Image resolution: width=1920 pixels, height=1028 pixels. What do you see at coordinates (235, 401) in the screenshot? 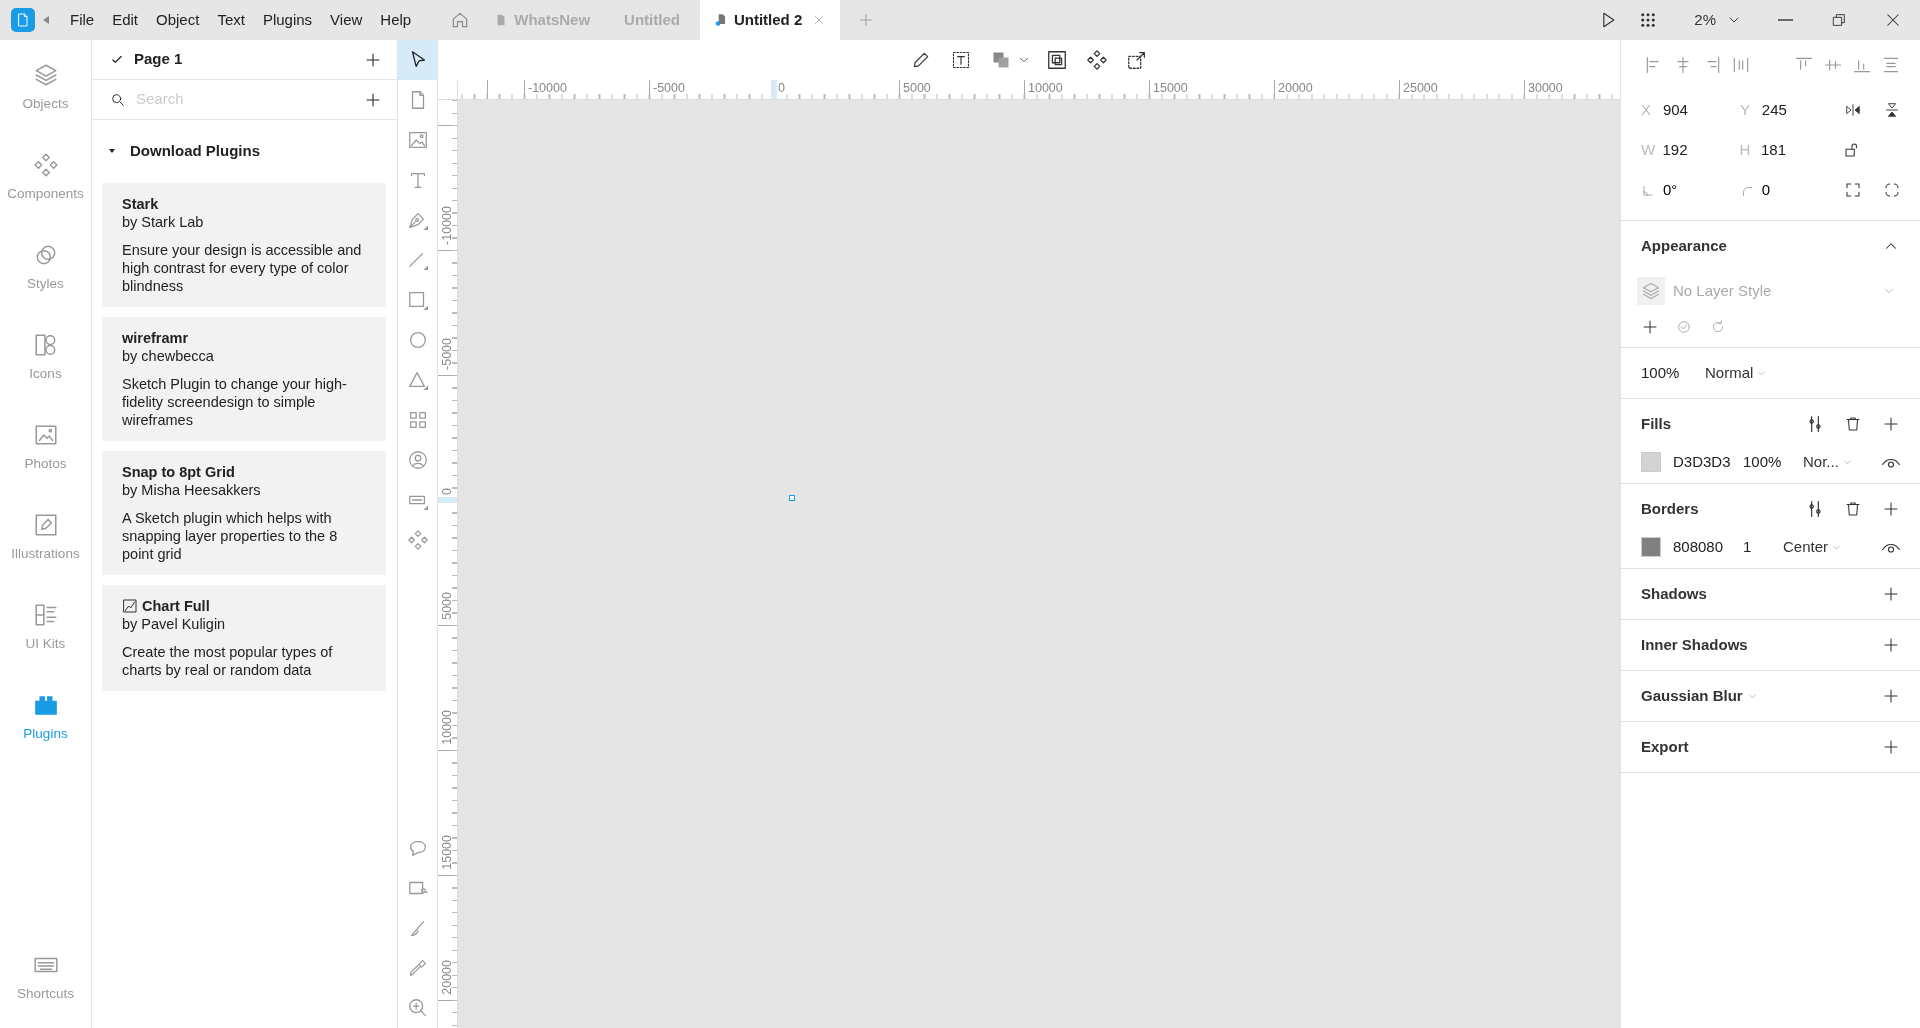
I see `plugin-description: Sketch Plugin to change your high-fidelity screendesign to simple wireframes` at bounding box center [235, 401].